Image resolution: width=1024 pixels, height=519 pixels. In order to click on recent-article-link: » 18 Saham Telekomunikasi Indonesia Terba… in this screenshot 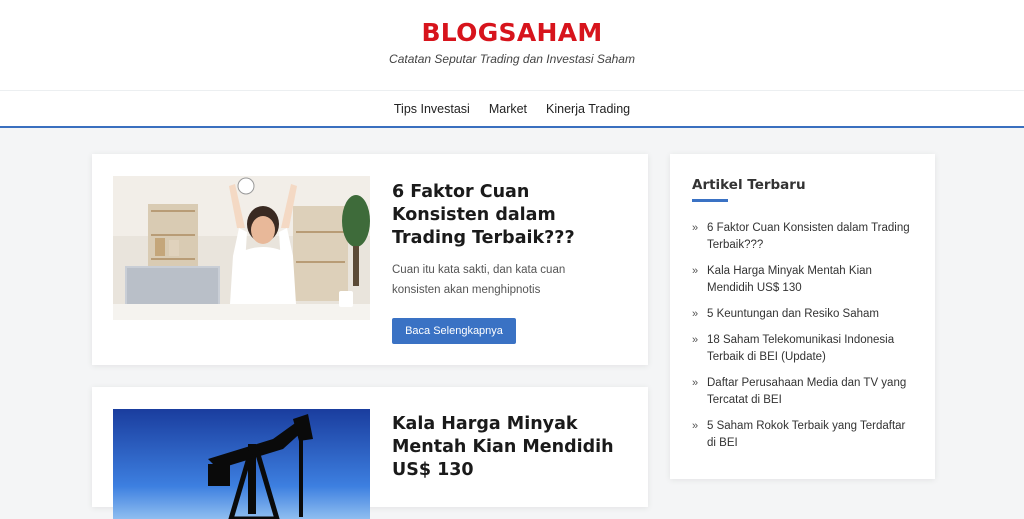, I will do `click(804, 349)`.